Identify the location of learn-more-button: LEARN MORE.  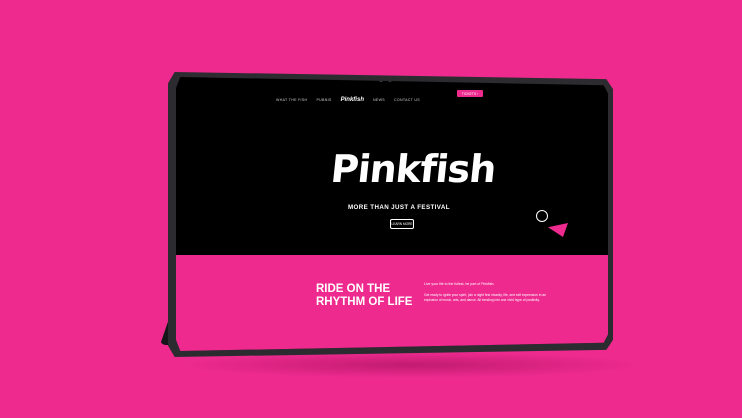
(402, 224).